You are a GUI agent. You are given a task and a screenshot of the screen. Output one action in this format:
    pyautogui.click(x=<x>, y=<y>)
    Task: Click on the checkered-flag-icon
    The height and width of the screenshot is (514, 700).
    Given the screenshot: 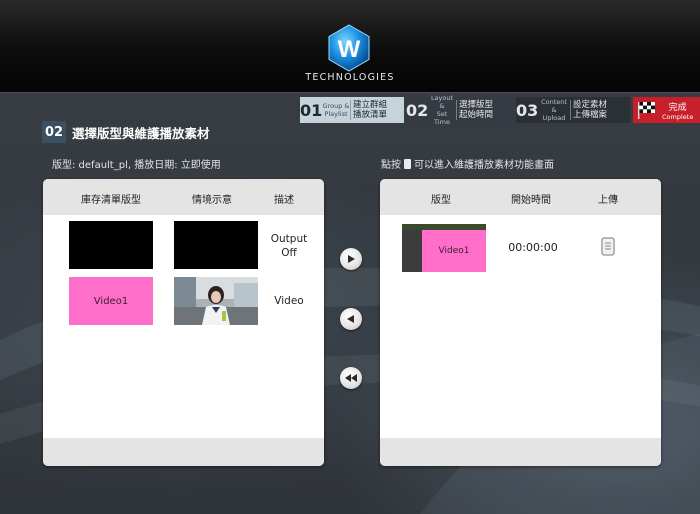 What is the action you would take?
    pyautogui.click(x=646, y=110)
    